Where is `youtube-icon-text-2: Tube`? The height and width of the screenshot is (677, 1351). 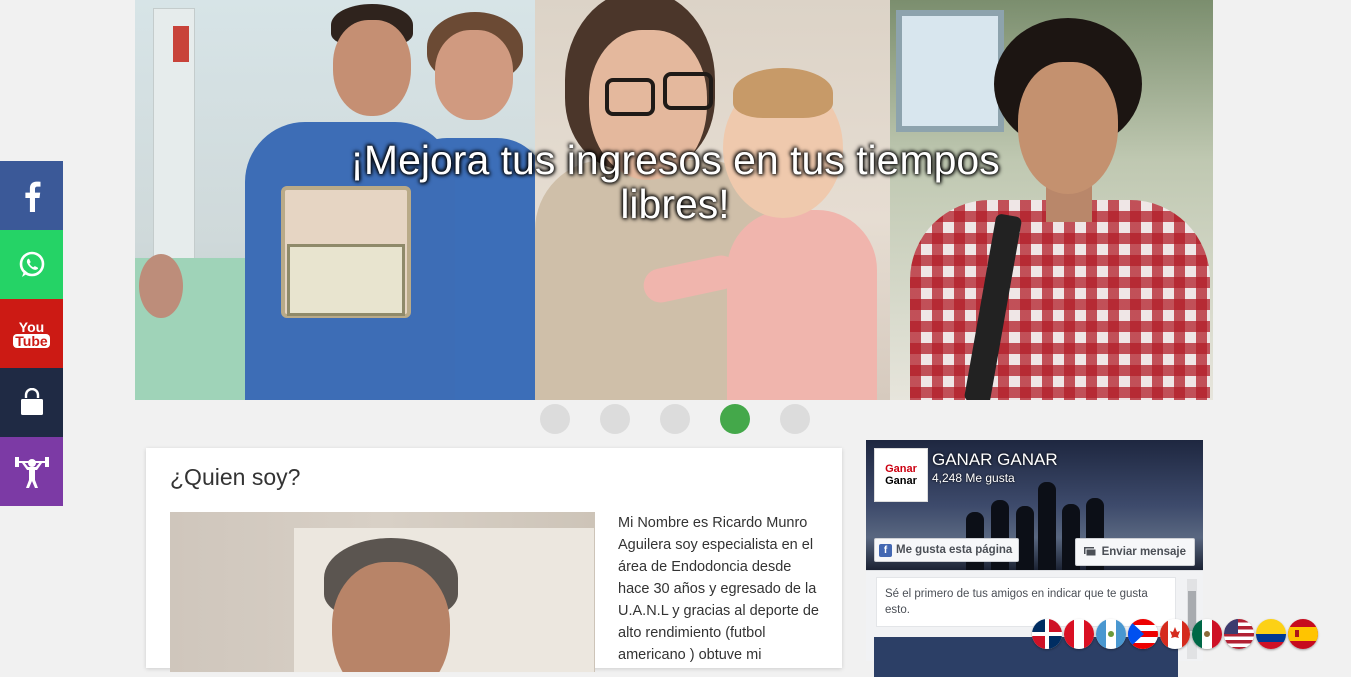
youtube-icon-text-2: Tube is located at coordinates (31, 340).